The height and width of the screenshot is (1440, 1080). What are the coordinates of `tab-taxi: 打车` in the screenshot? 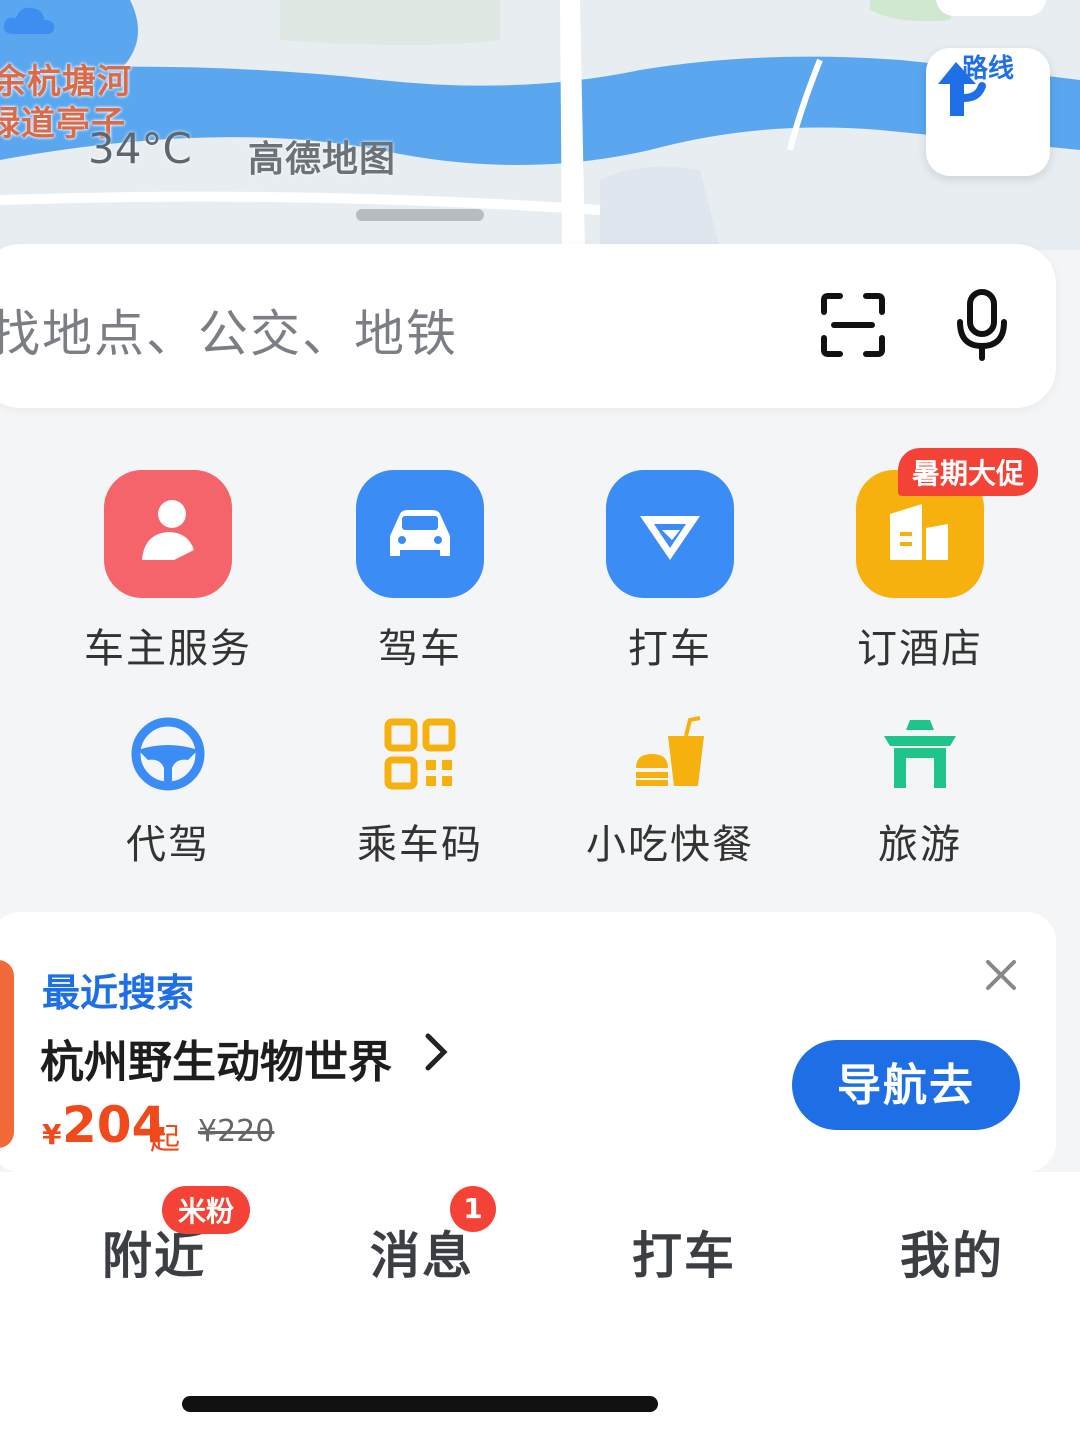 It's located at (684, 1252).